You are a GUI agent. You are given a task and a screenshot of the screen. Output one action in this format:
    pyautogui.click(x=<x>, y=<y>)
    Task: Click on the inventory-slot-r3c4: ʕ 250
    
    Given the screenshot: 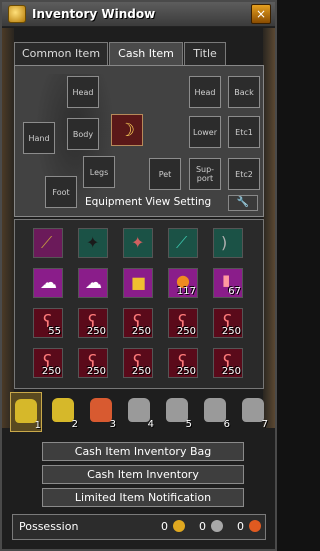 What is the action you would take?
    pyautogui.click(x=183, y=323)
    